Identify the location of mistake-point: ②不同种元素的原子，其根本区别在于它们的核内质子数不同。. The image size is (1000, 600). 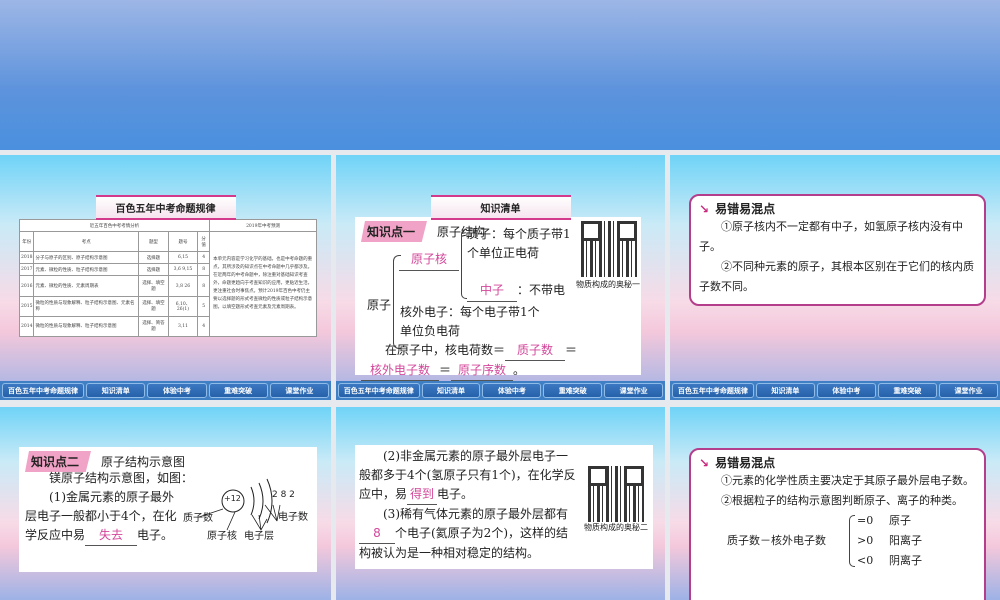
(836, 276).